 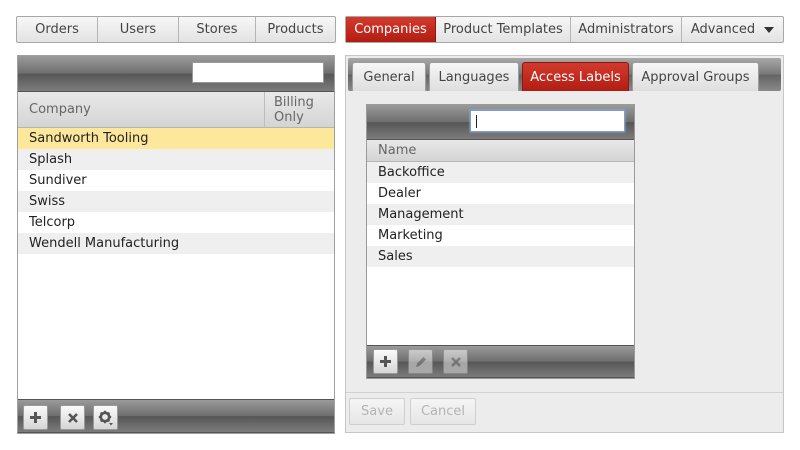 What do you see at coordinates (695, 76) in the screenshot?
I see `subtab-approval-groups: Approval Groups` at bounding box center [695, 76].